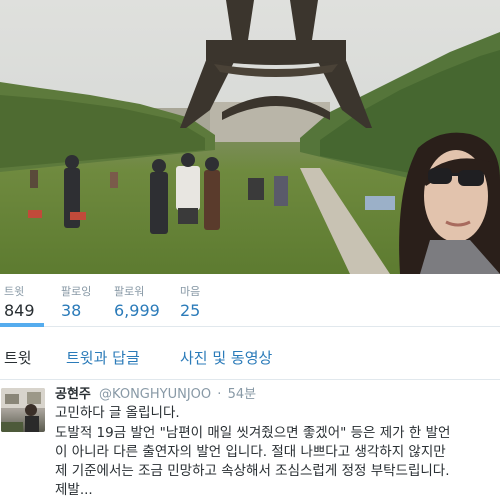 The width and height of the screenshot is (500, 504). Describe the element at coordinates (250, 300) in the screenshot. I see `profile-stats-bar: 트윗 849 팔로잉 38 팔로워 6,999 마음 25` at that location.